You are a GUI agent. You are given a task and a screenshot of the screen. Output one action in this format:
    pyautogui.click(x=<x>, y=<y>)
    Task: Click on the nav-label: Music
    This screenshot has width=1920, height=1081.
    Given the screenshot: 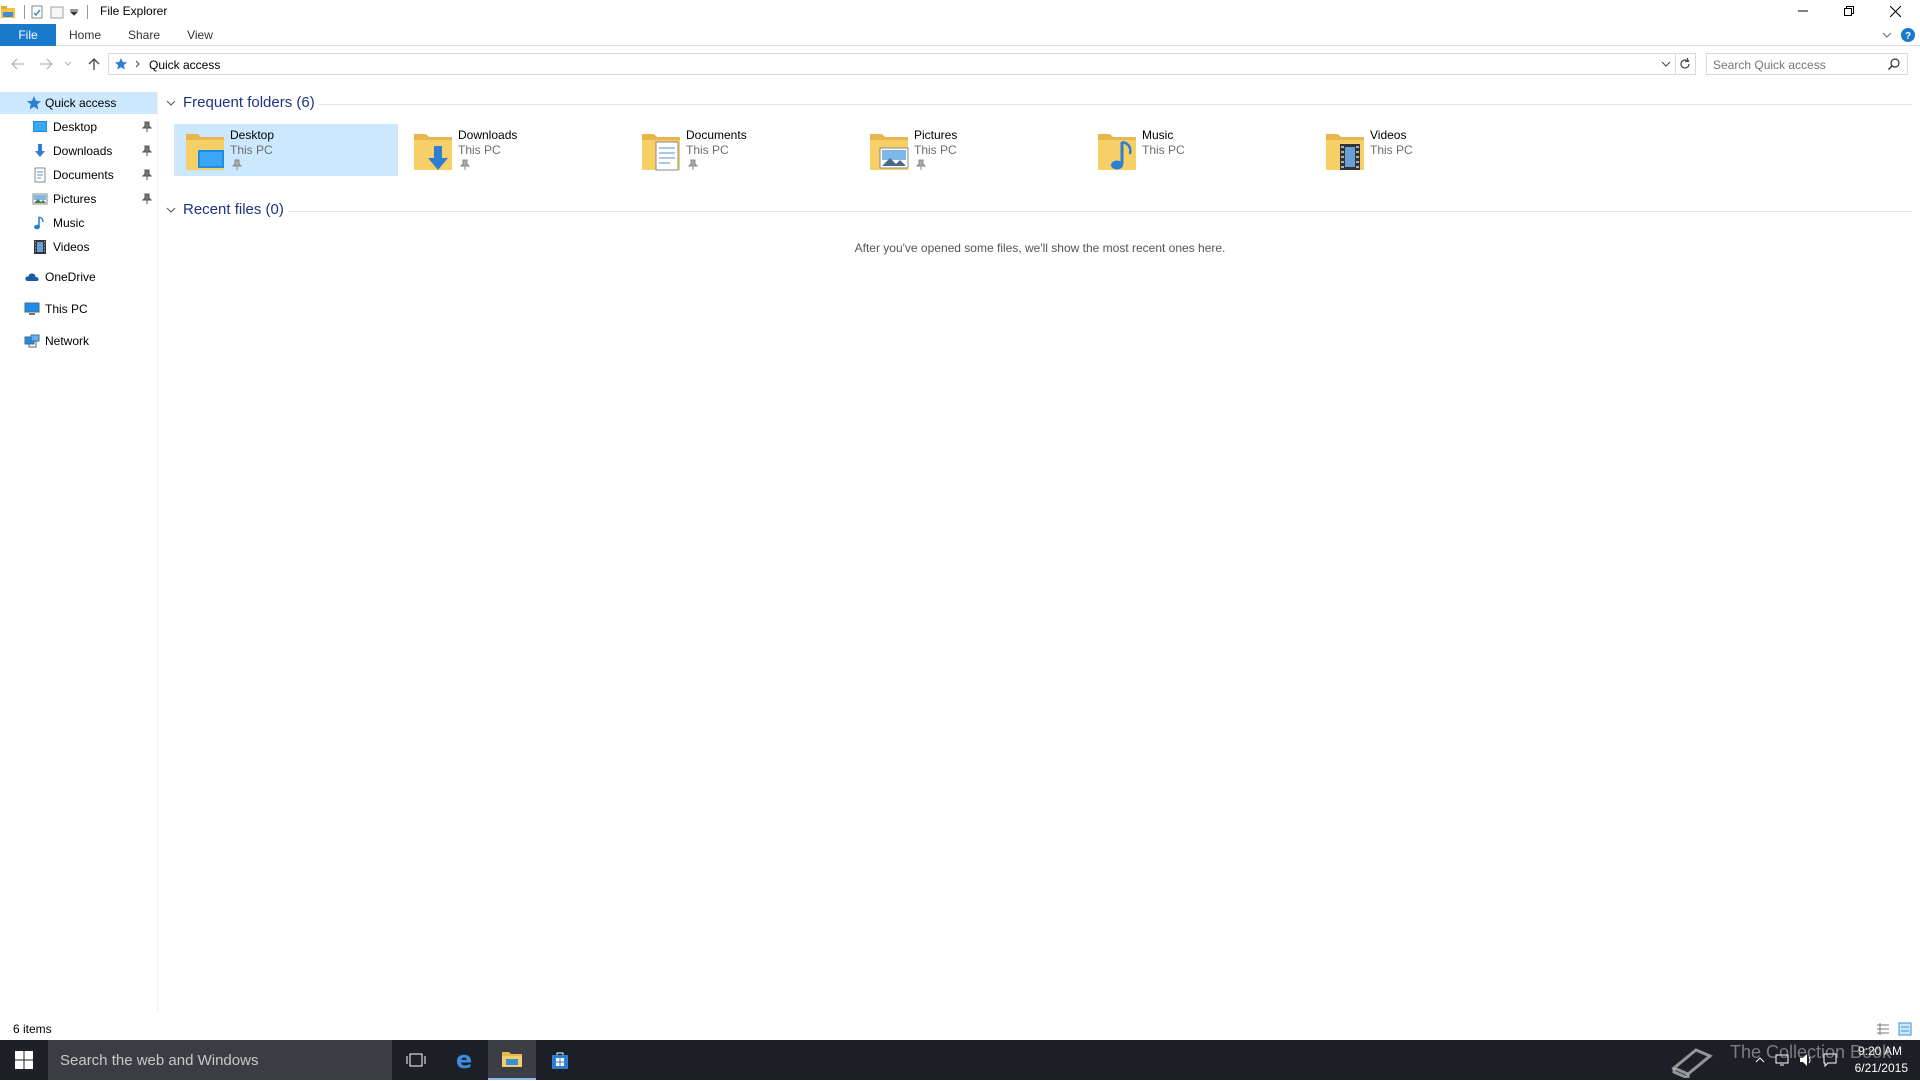 What is the action you would take?
    pyautogui.click(x=69, y=223)
    